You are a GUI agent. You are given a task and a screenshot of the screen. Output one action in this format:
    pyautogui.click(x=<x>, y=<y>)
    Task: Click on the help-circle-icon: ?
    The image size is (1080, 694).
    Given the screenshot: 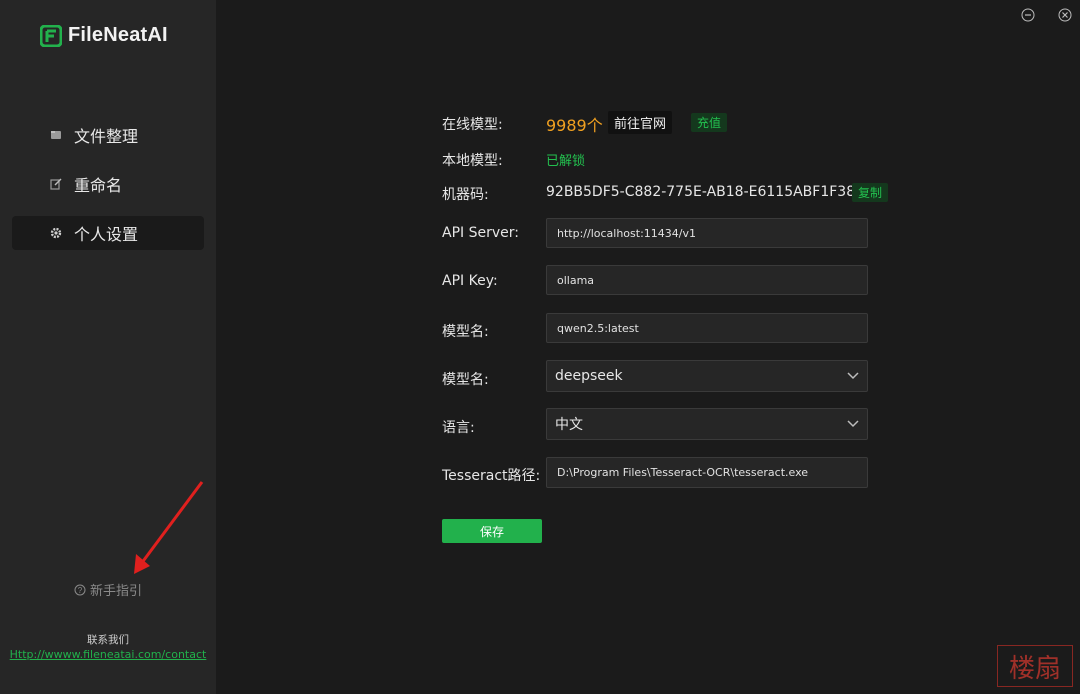 What is the action you would take?
    pyautogui.click(x=80, y=589)
    